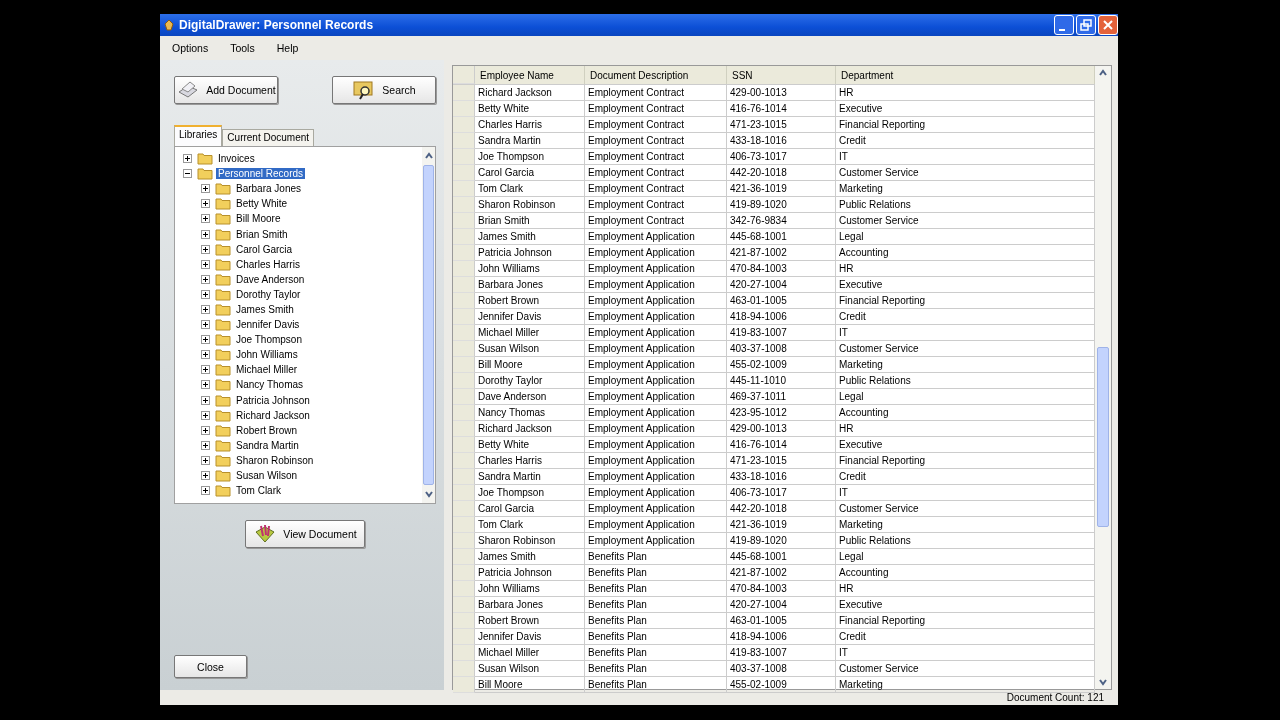 Image resolution: width=1280 pixels, height=720 pixels. I want to click on restore-button, so click(1086, 25).